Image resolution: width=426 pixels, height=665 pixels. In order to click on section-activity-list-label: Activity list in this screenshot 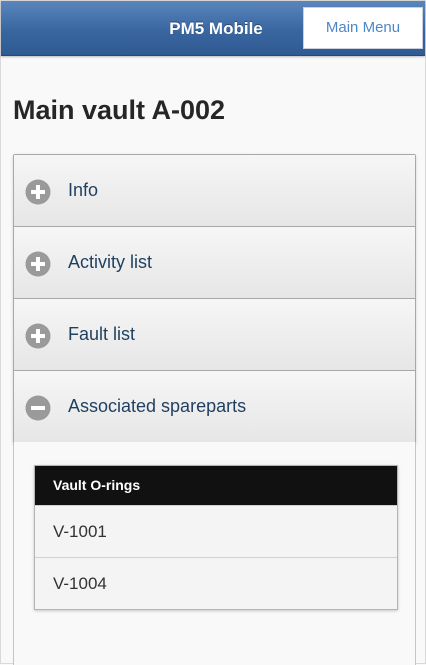, I will do `click(110, 262)`.